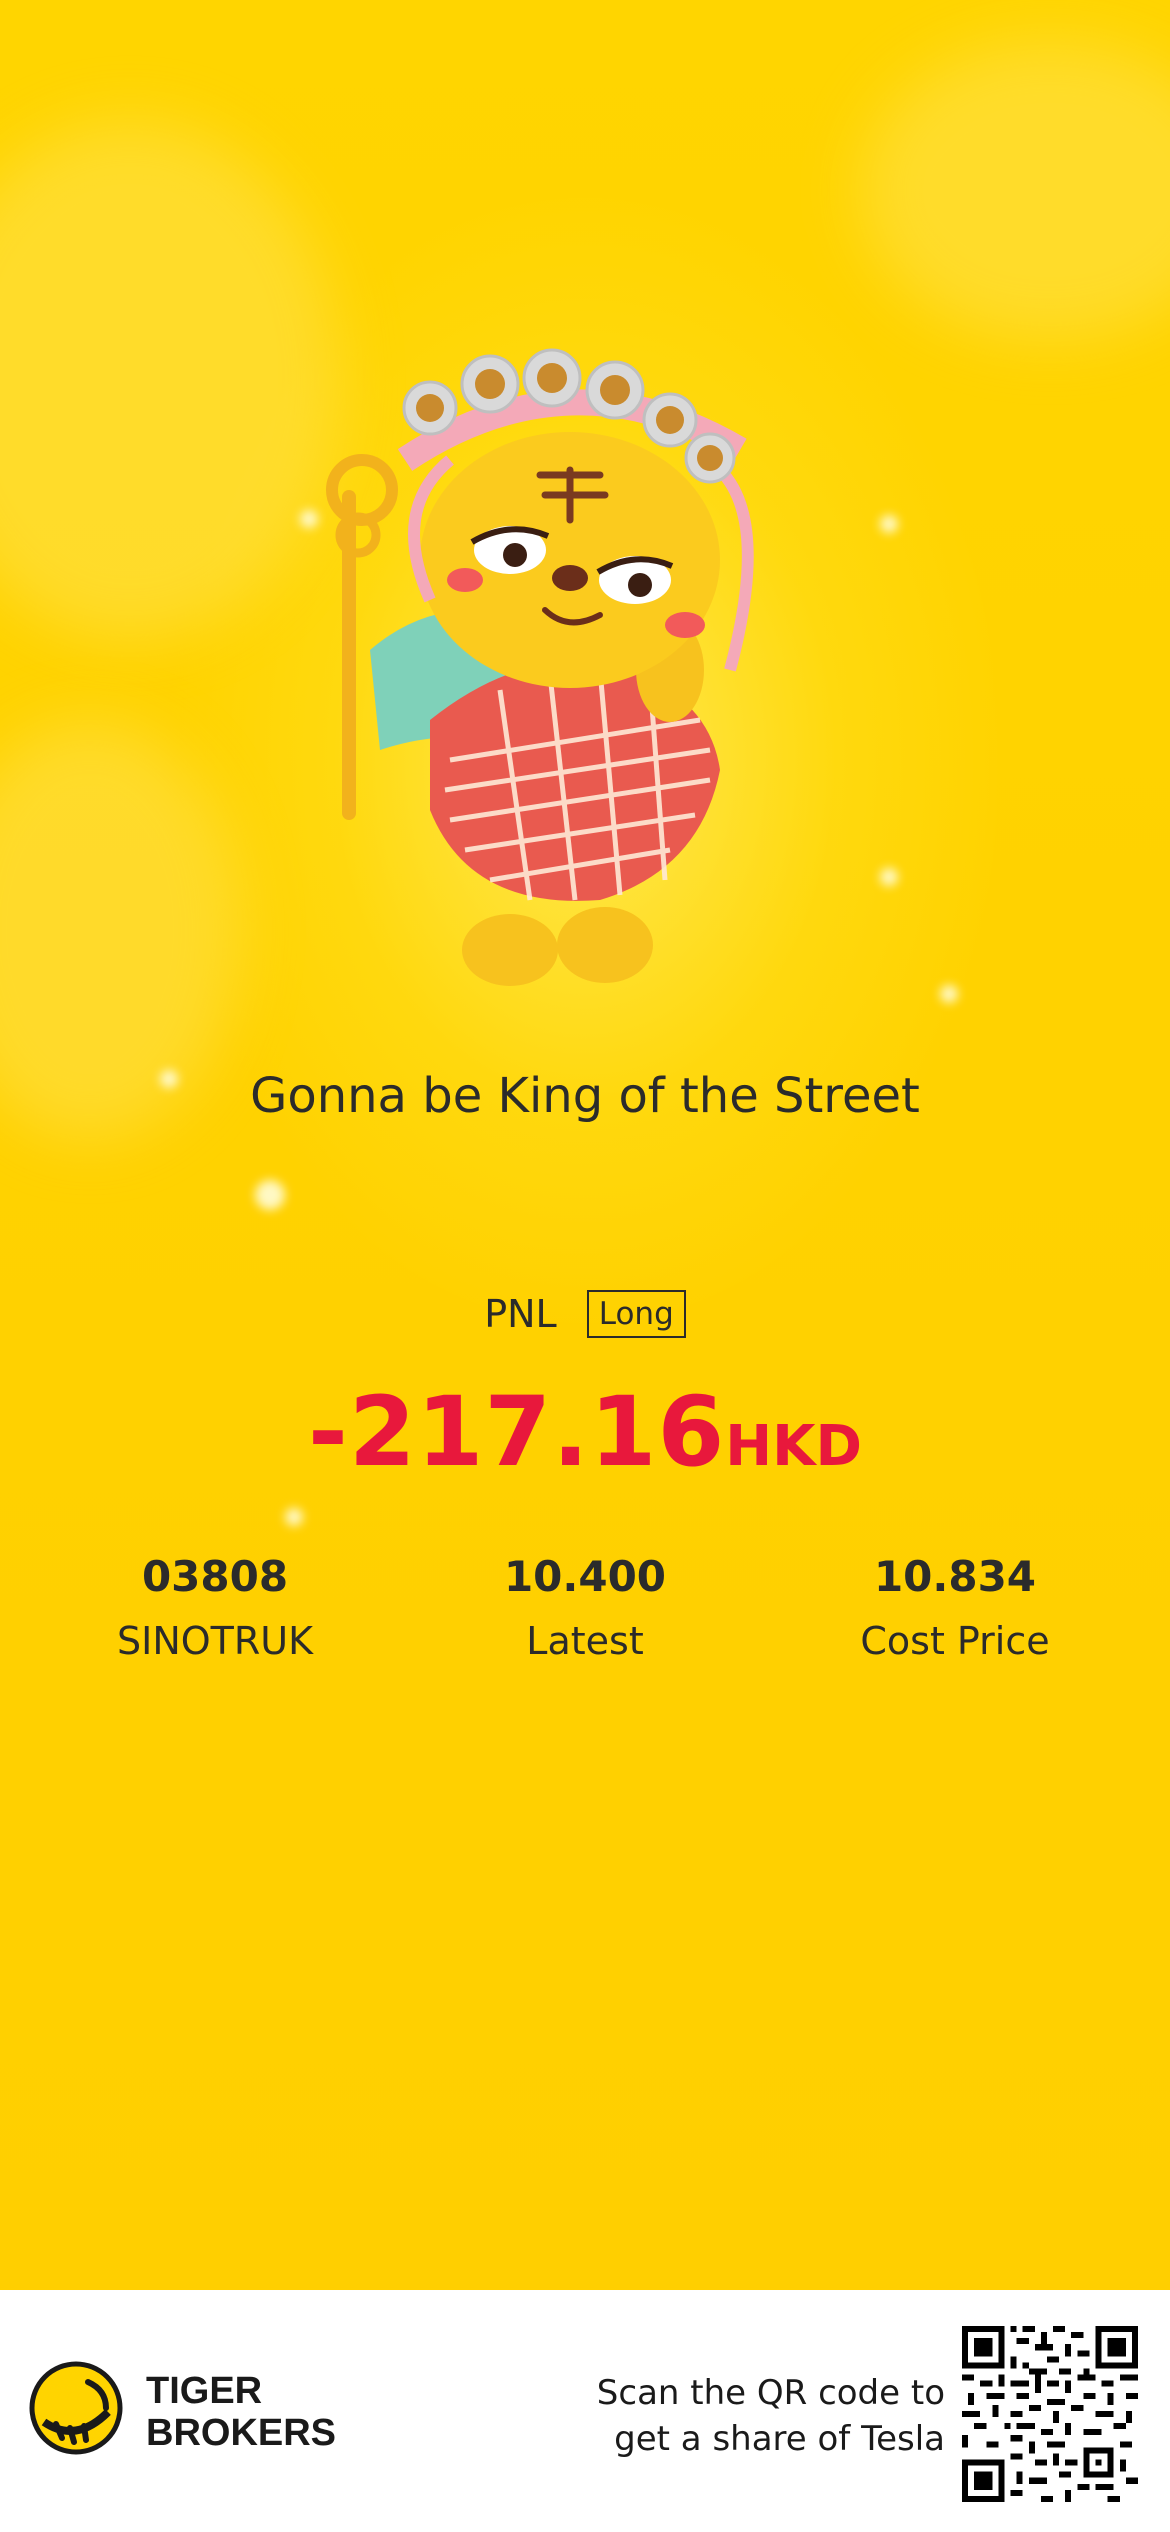 This screenshot has width=1170, height=2532. What do you see at coordinates (770, 2393) in the screenshot?
I see `scan-line-1: Scan the QR code to` at bounding box center [770, 2393].